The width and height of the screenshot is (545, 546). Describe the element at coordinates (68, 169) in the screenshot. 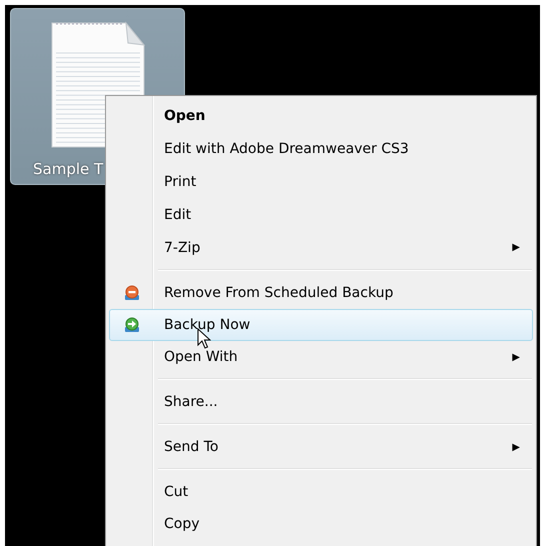

I see `file-name-label: Sample T` at that location.